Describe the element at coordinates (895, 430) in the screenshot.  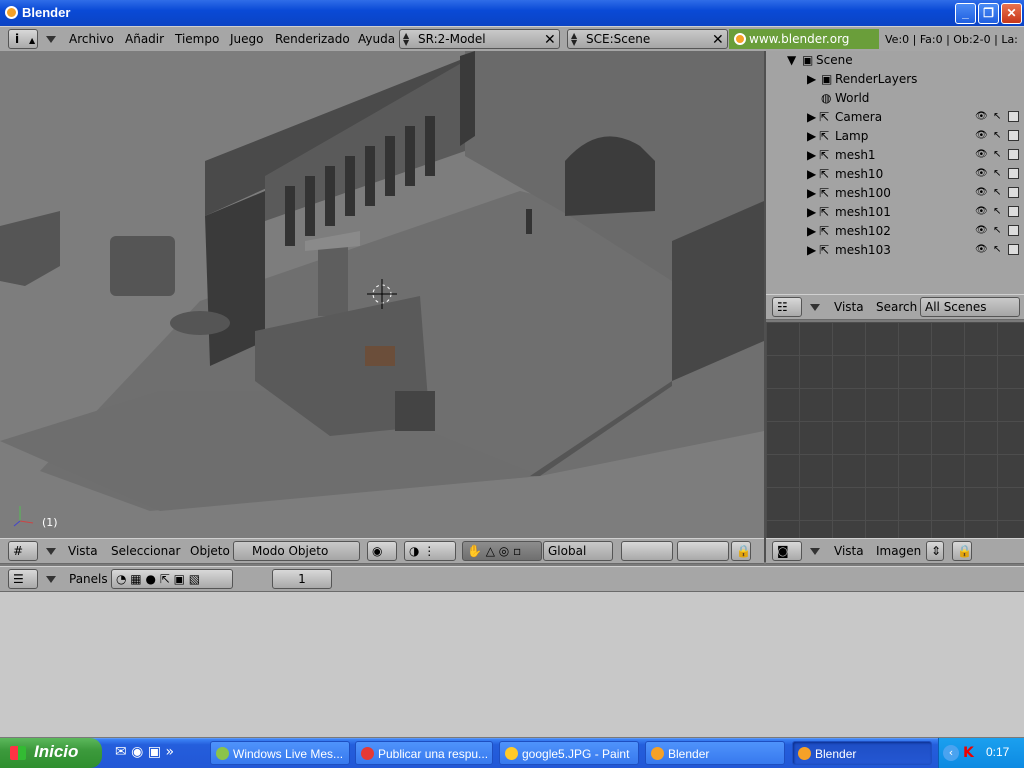
I see `image-editor` at that location.